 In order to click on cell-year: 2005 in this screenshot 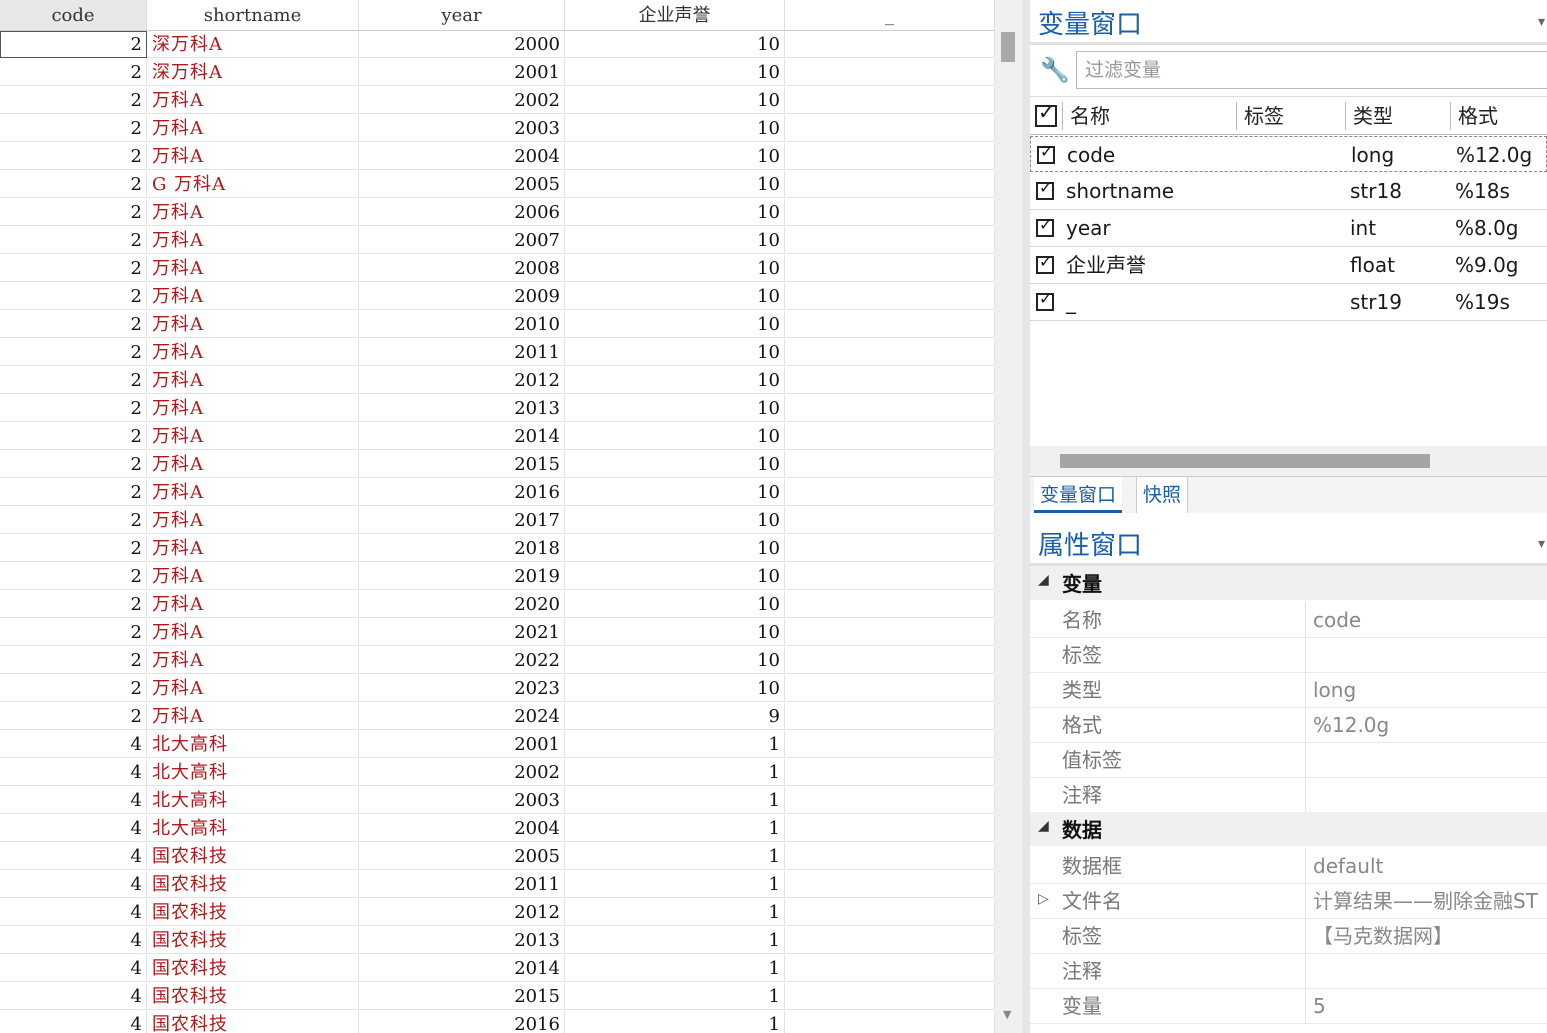, I will do `click(462, 856)`.